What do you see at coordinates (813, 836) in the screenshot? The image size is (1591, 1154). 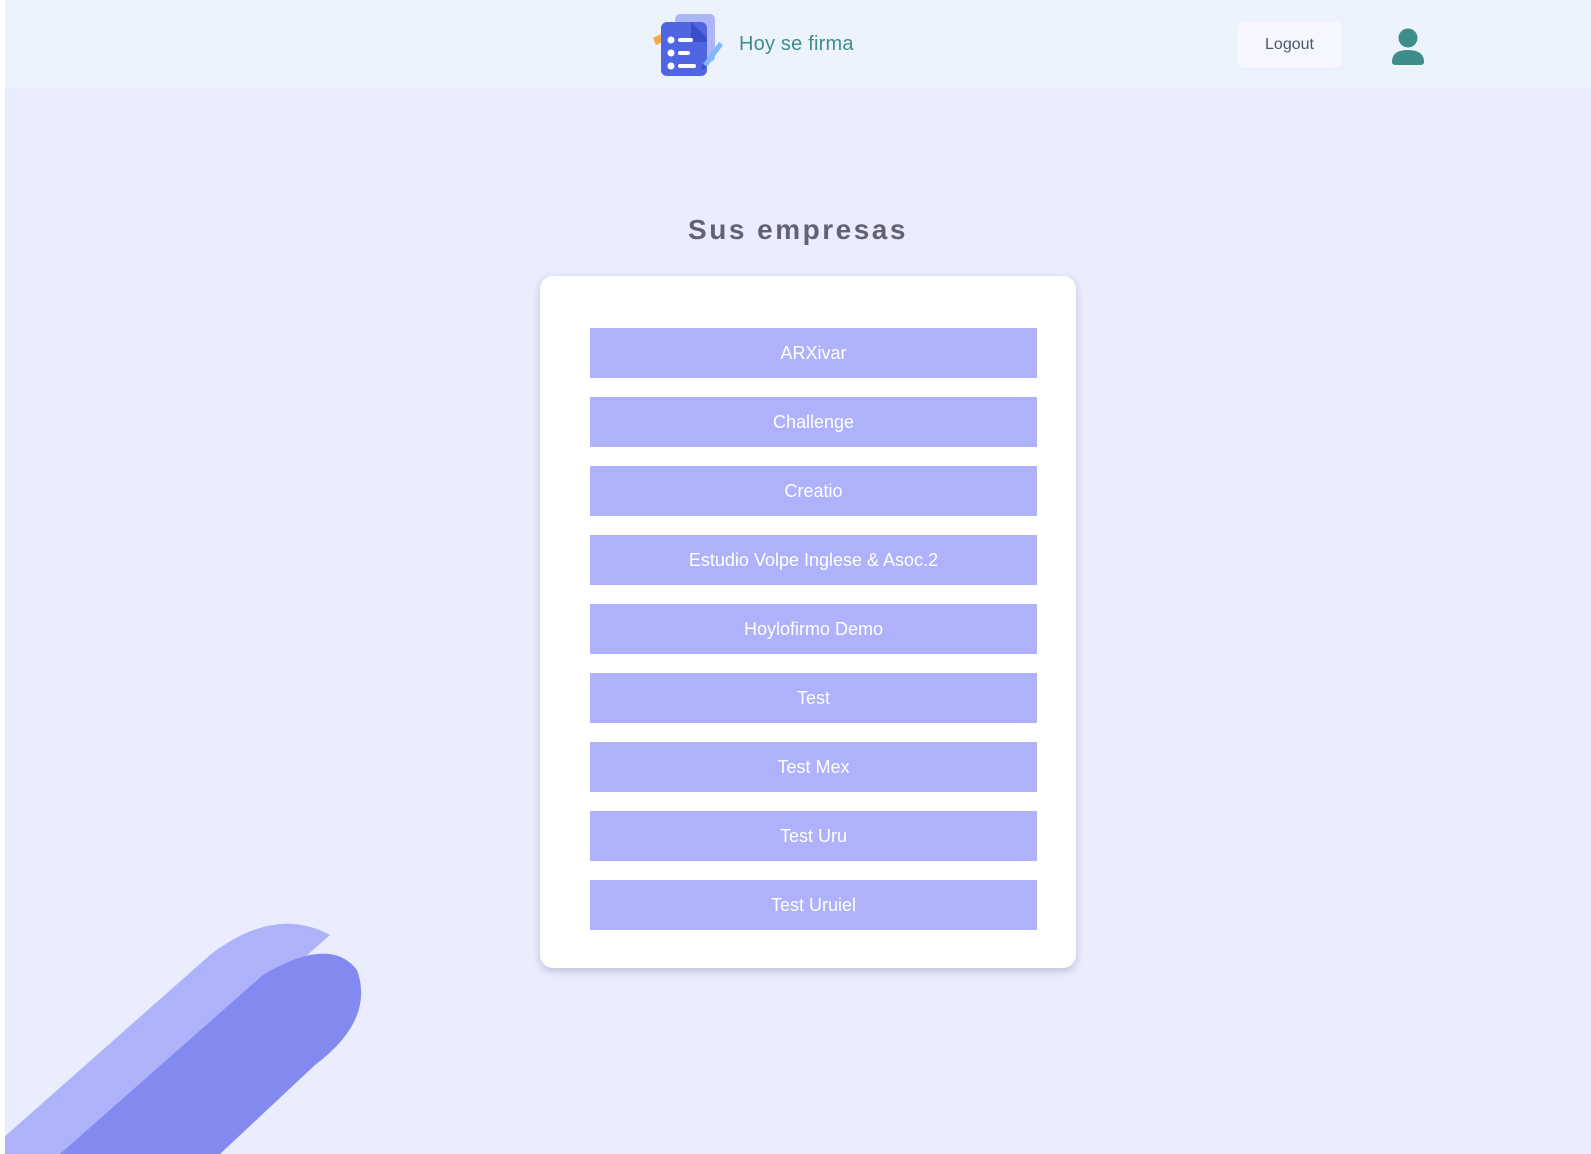 I see `company-button: Test Uru` at bounding box center [813, 836].